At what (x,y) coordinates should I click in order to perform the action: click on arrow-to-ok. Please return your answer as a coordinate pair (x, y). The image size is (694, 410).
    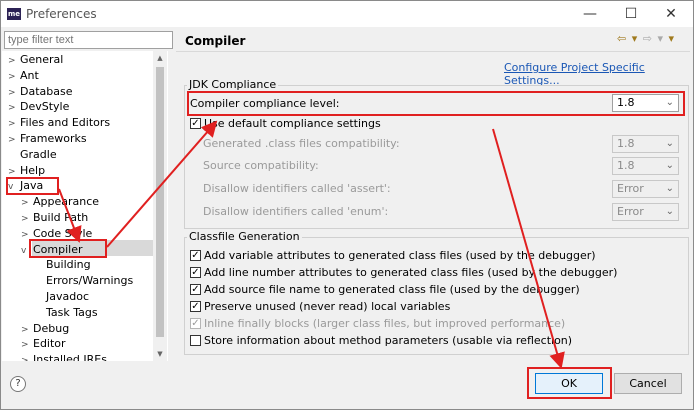
    Looking at the image, I should click on (528, 248).